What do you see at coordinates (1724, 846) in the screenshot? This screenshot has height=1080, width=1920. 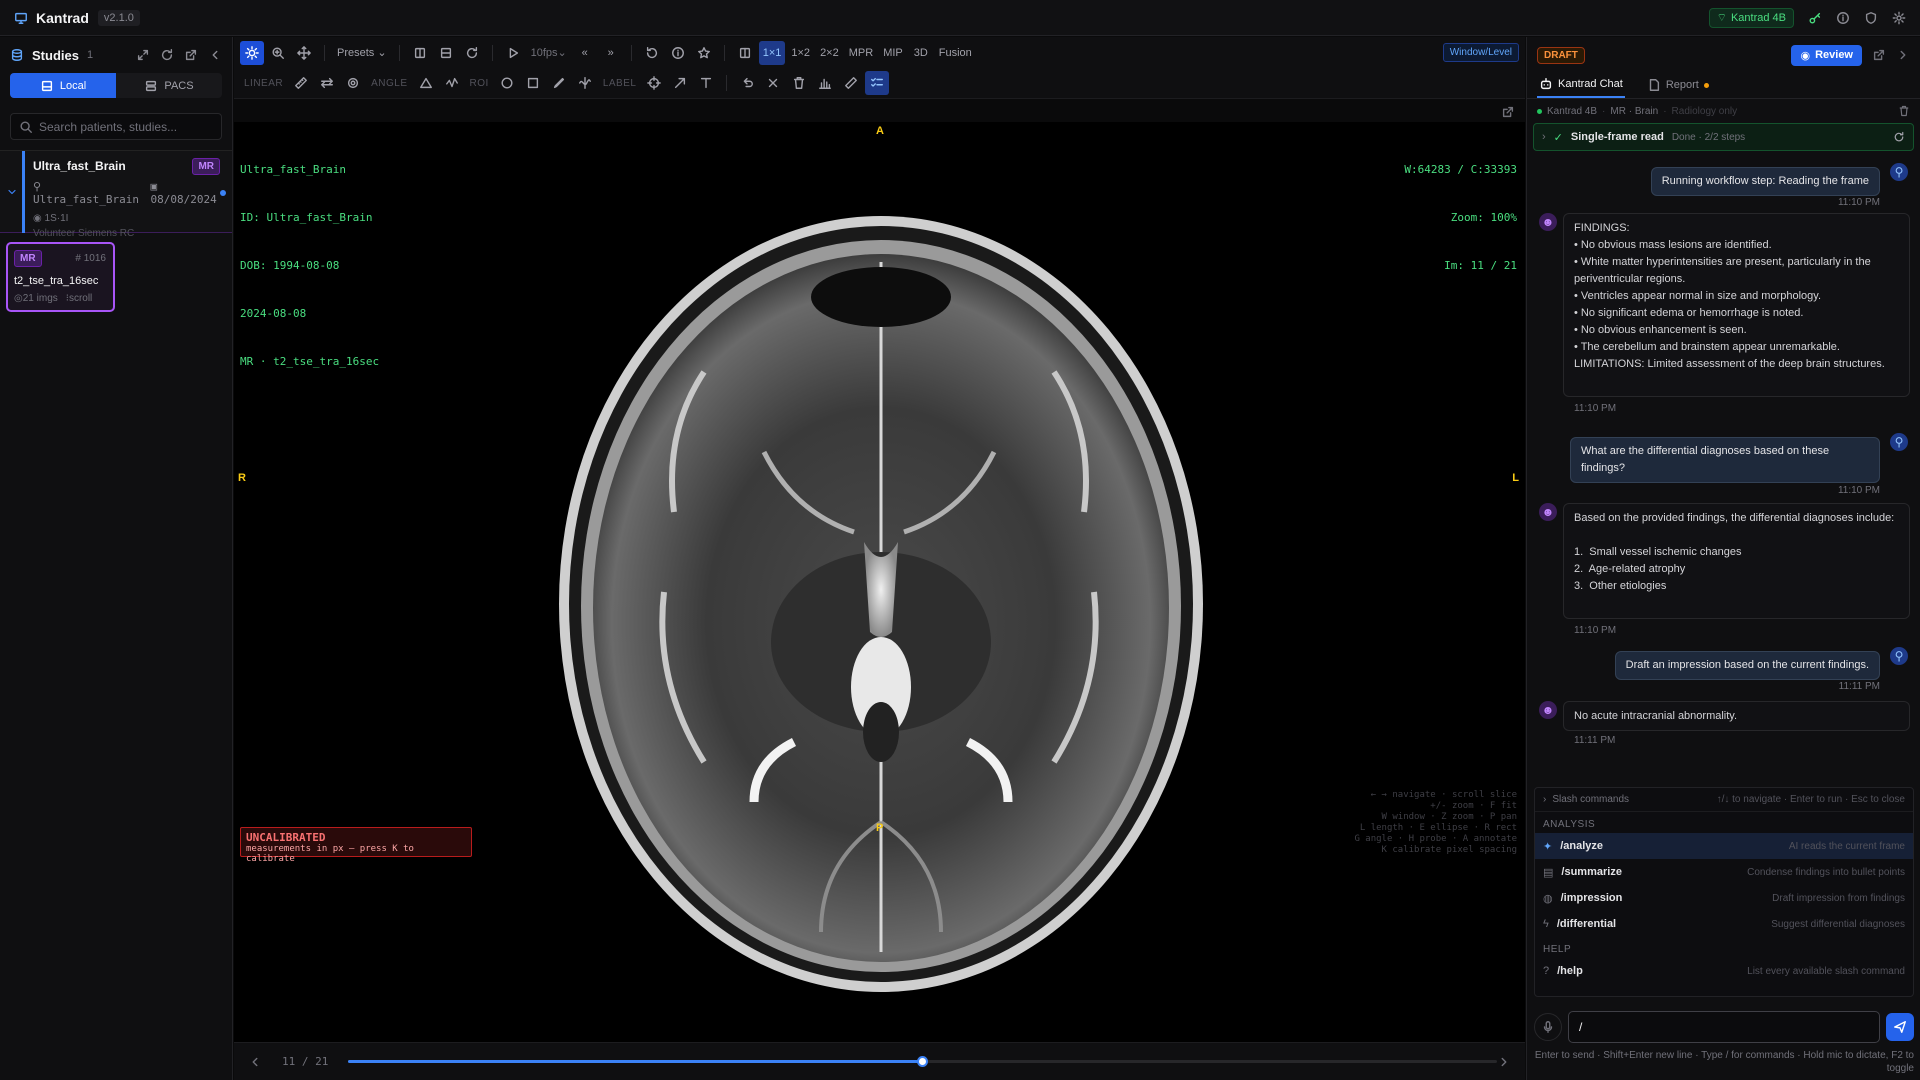 I see `command-analyze: ✦/analyze AI reads the current frame` at bounding box center [1724, 846].